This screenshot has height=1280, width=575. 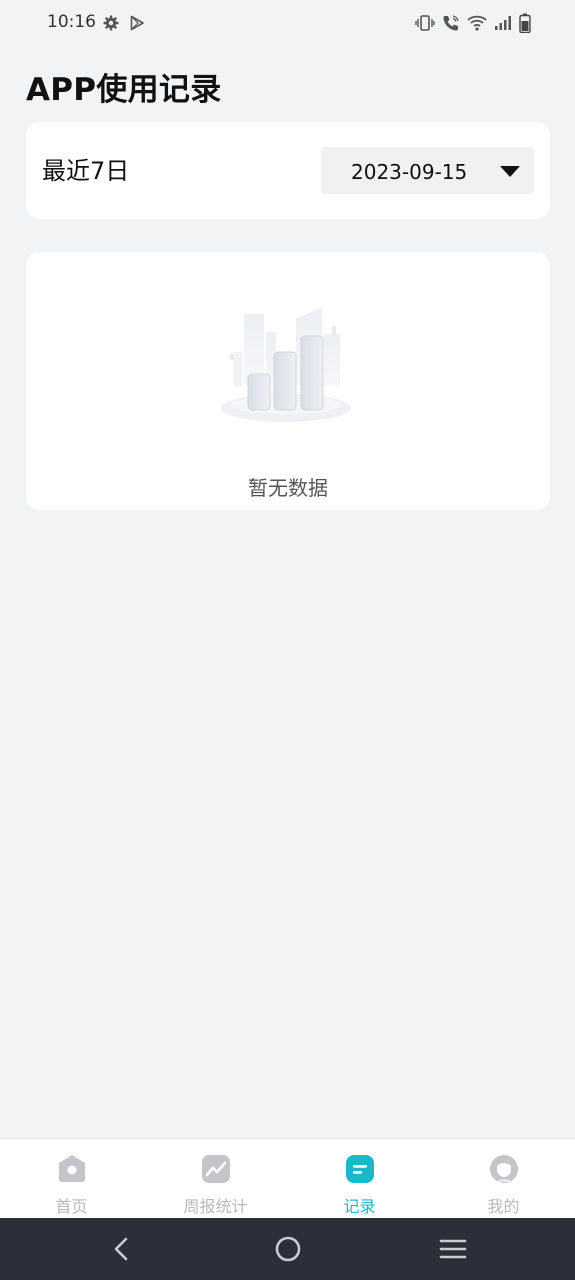 I want to click on nav-label: 周报统计, so click(x=215, y=1206).